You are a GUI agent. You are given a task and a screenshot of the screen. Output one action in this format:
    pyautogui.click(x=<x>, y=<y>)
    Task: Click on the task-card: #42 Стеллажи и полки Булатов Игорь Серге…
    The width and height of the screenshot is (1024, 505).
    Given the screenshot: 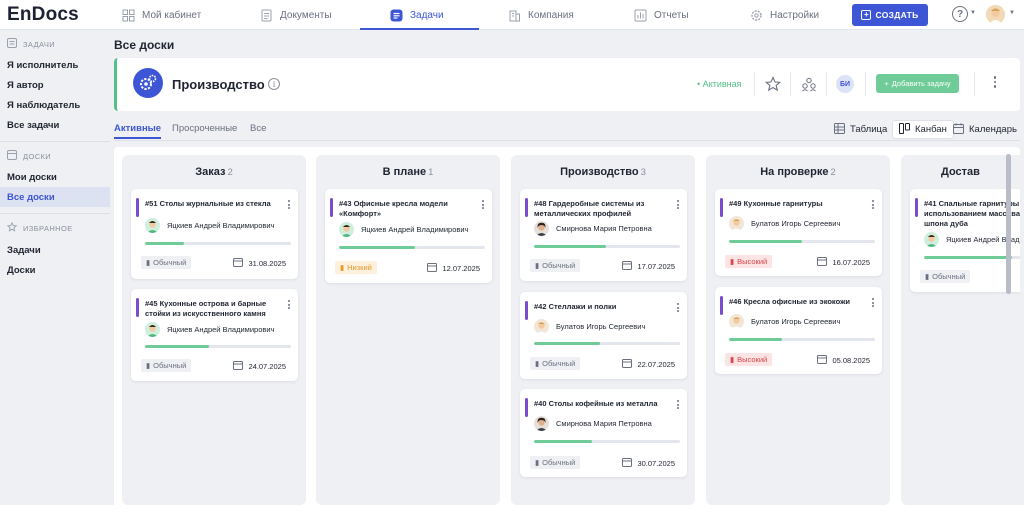 What is the action you would take?
    pyautogui.click(x=603, y=335)
    